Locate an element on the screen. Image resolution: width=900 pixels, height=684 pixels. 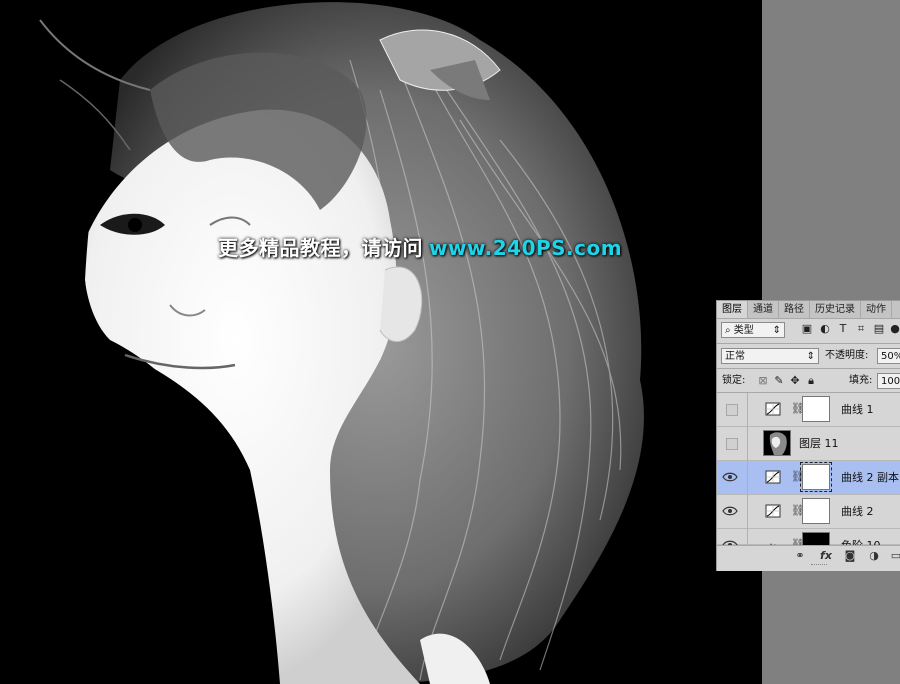
layer-row-curves-1: ⛓ 曲线 1 is located at coordinates (808, 410).